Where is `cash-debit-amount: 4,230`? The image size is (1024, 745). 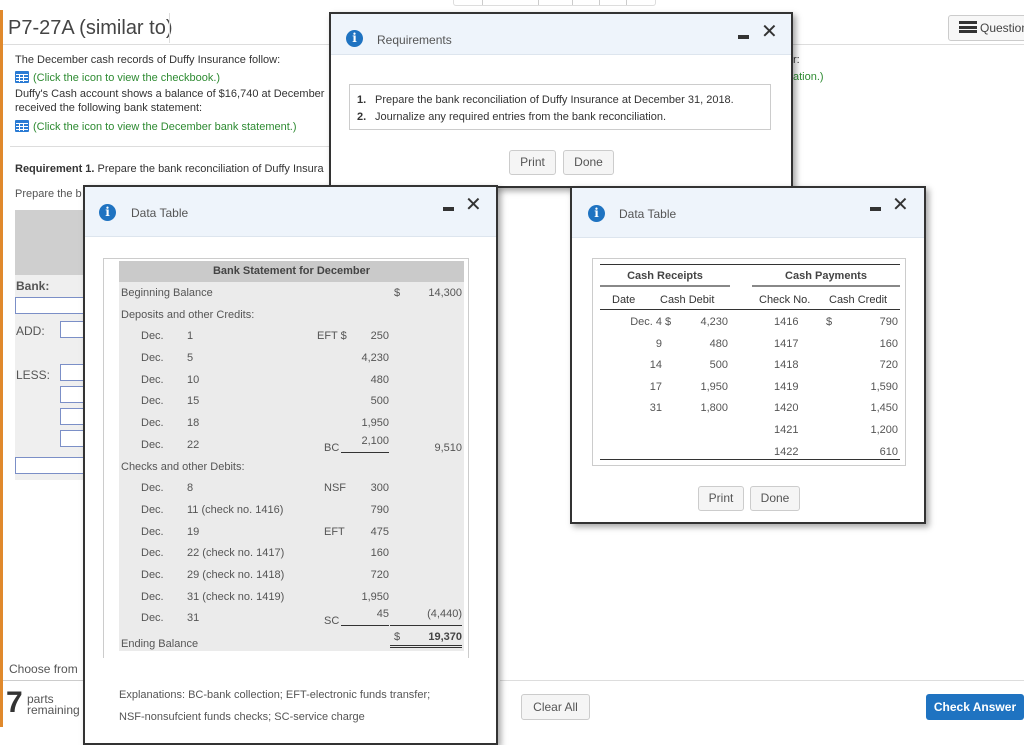 cash-debit-amount: 4,230 is located at coordinates (714, 322).